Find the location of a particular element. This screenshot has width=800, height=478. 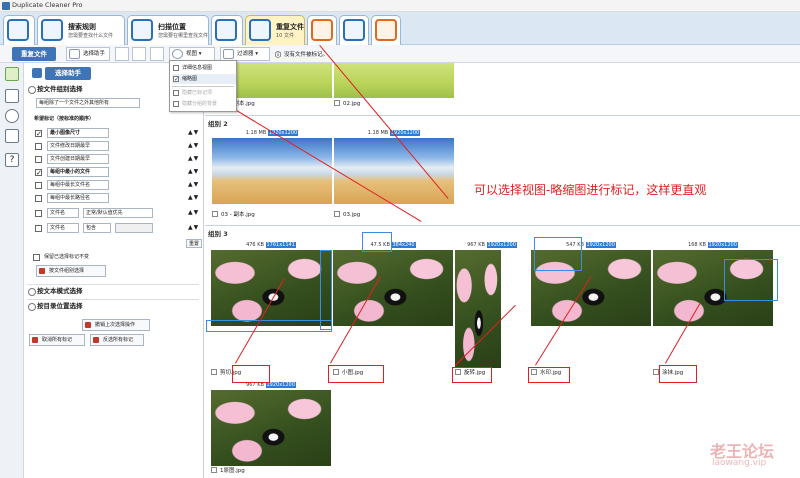

thumbnail-card: 967 KB 1920x1200 旋转.jpg is located at coordinates (492, 308).